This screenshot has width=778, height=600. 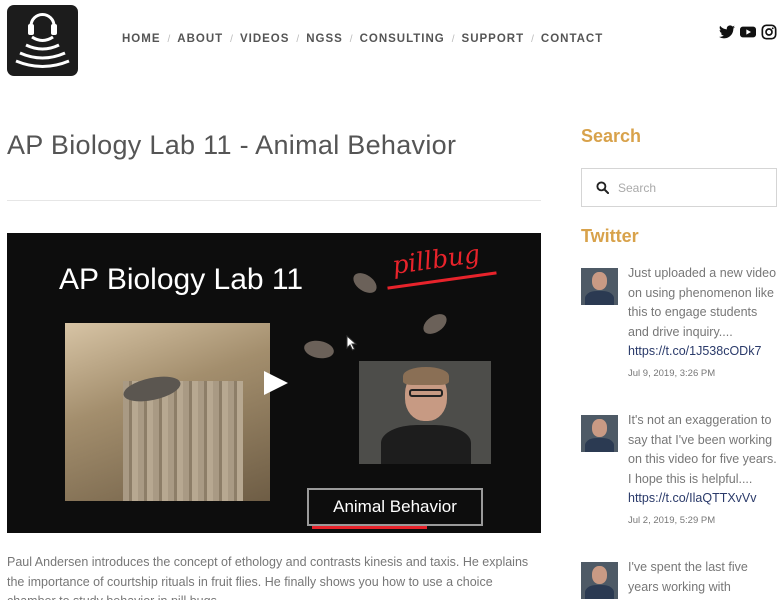 I want to click on site-logo, so click(x=42, y=40).